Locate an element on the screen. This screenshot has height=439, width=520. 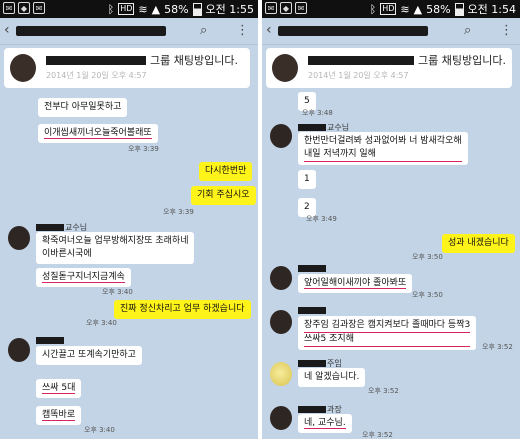
status-bar: ✉ ◆ ✉ ᛒ HD ≋ ▲ 58% 오전 1:55 is located at coordinates (129, 9).